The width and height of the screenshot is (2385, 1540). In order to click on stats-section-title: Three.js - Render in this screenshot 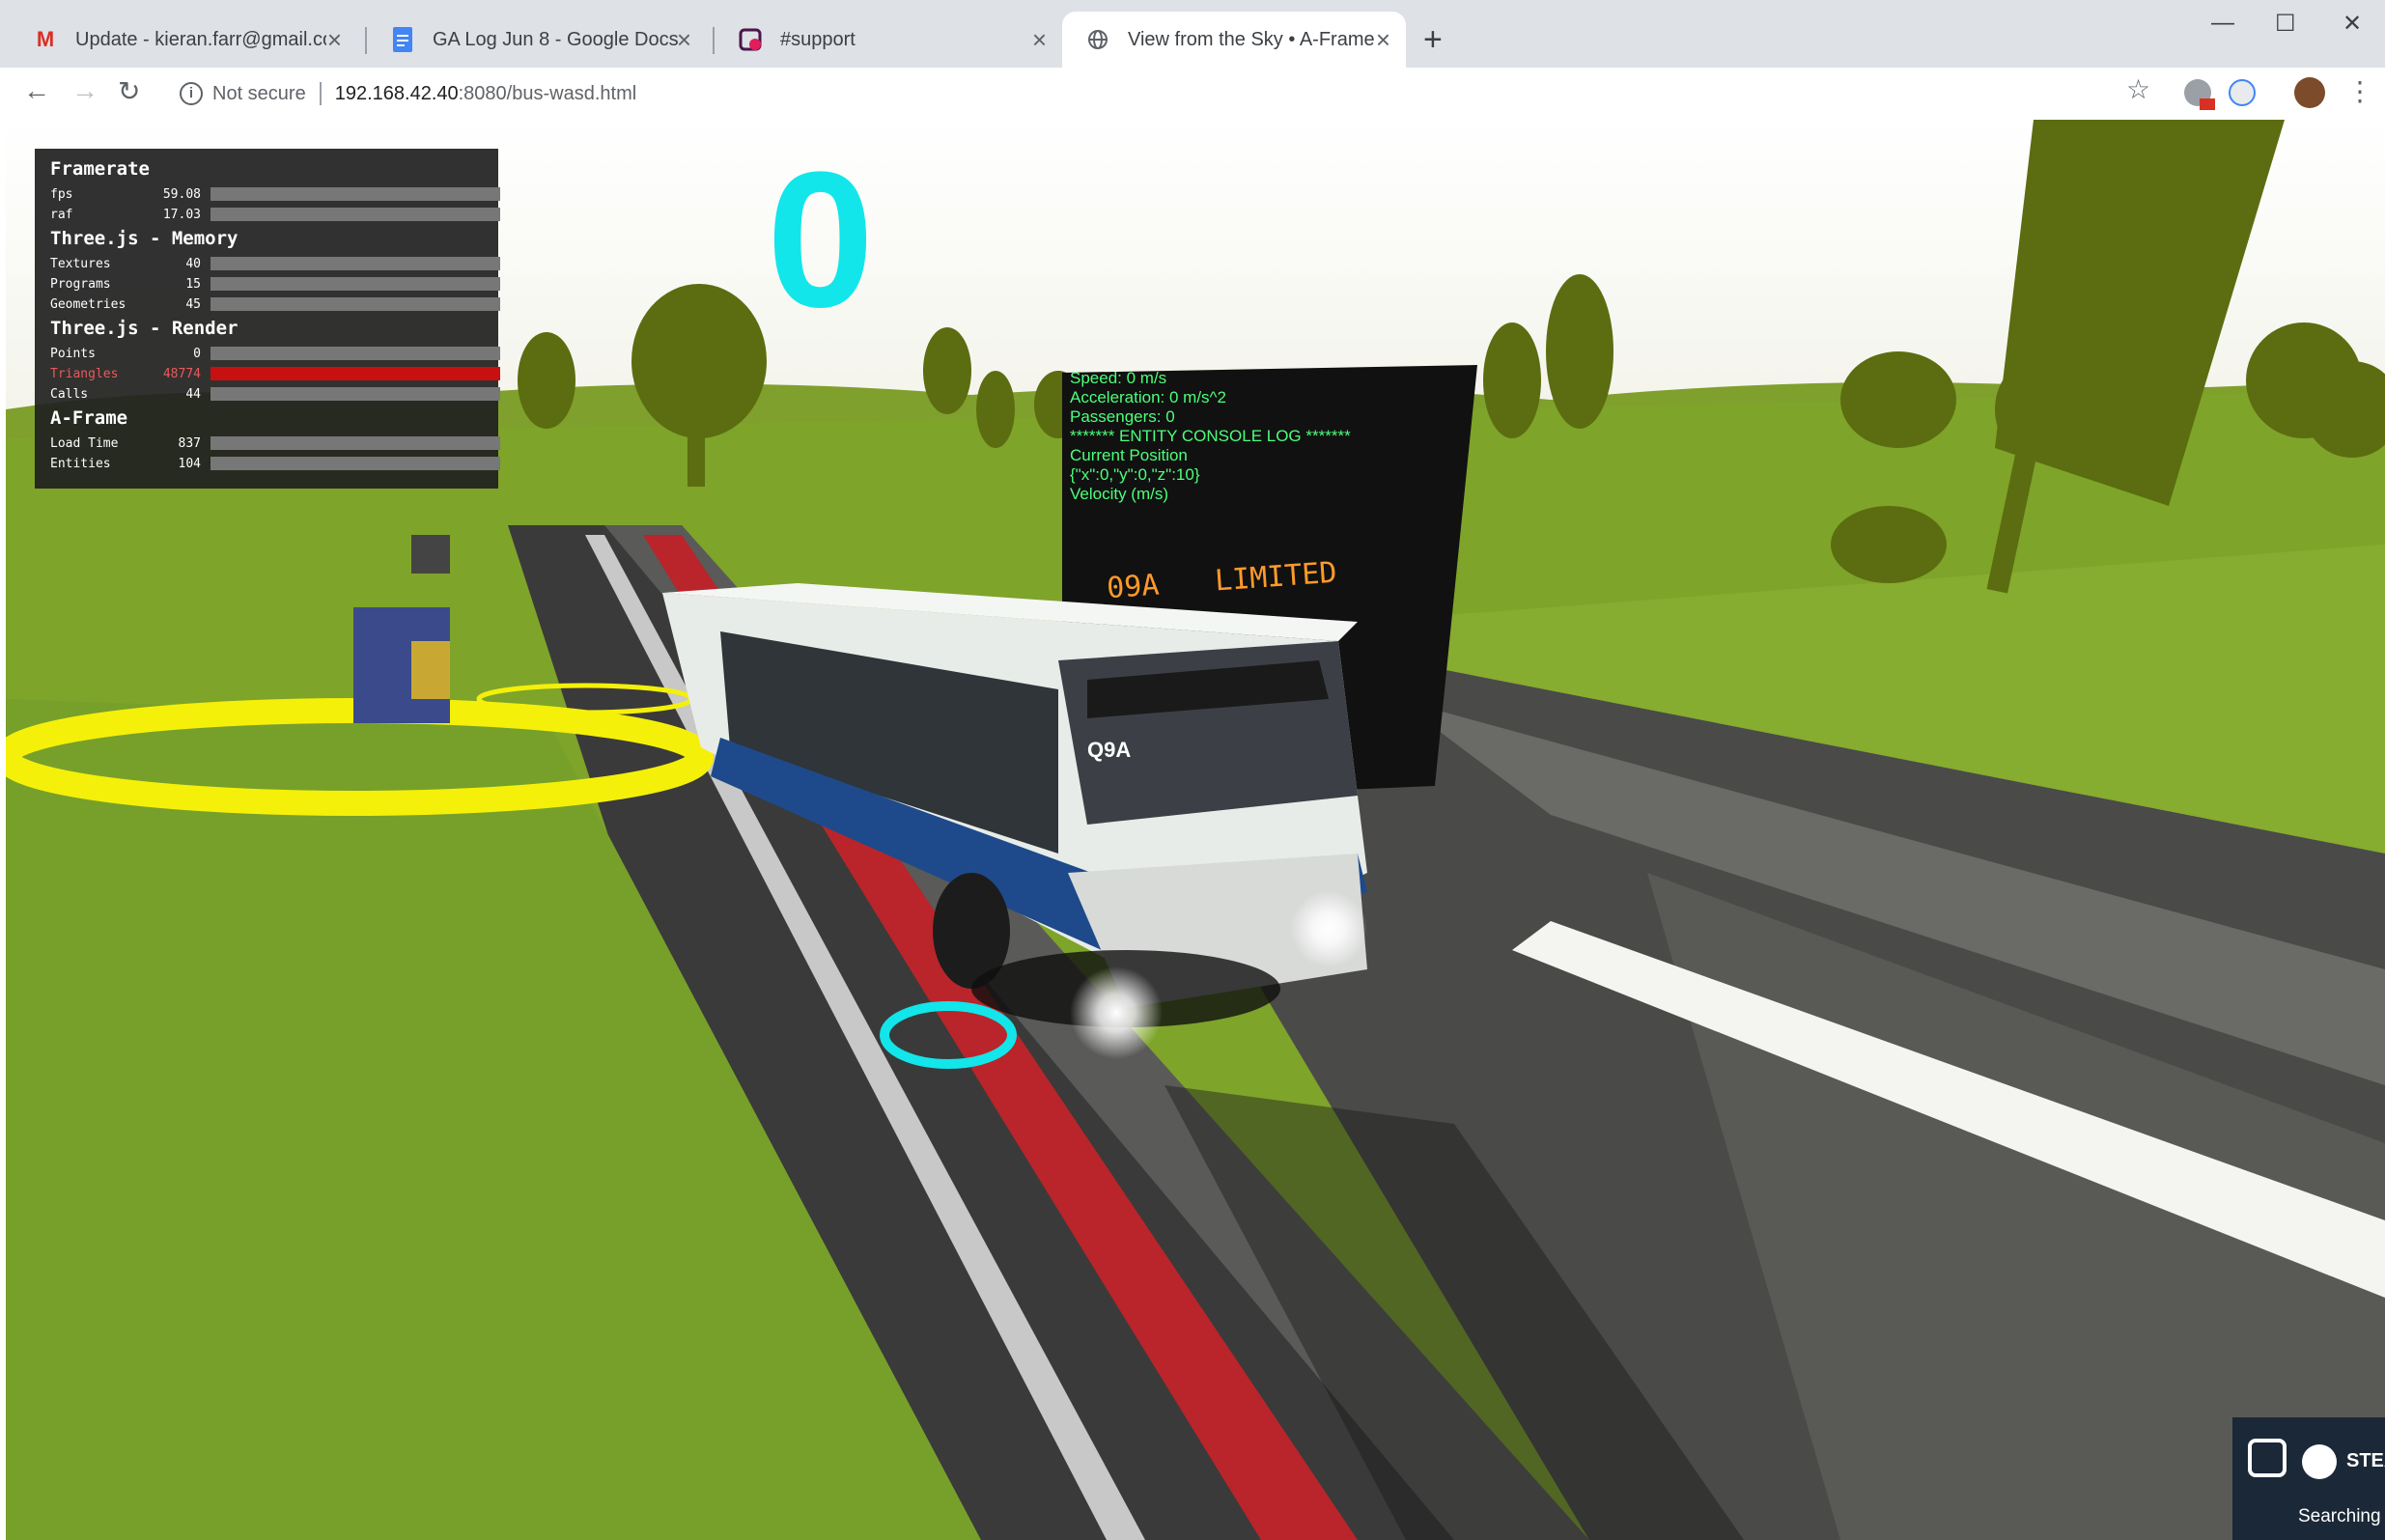, I will do `click(144, 329)`.